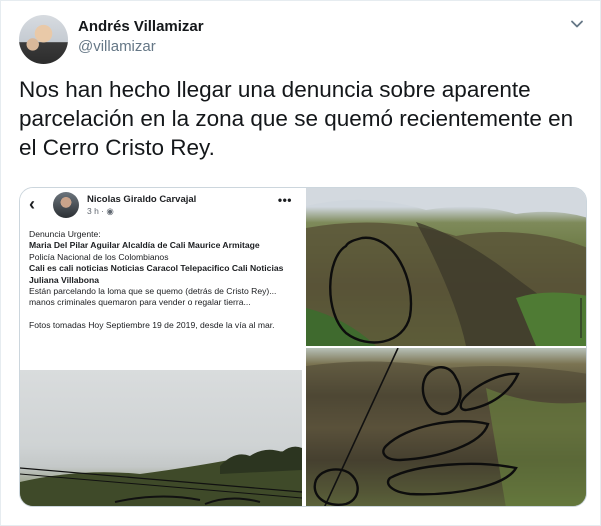 The width and height of the screenshot is (601, 526). I want to click on chevron-down-icon, so click(577, 24).